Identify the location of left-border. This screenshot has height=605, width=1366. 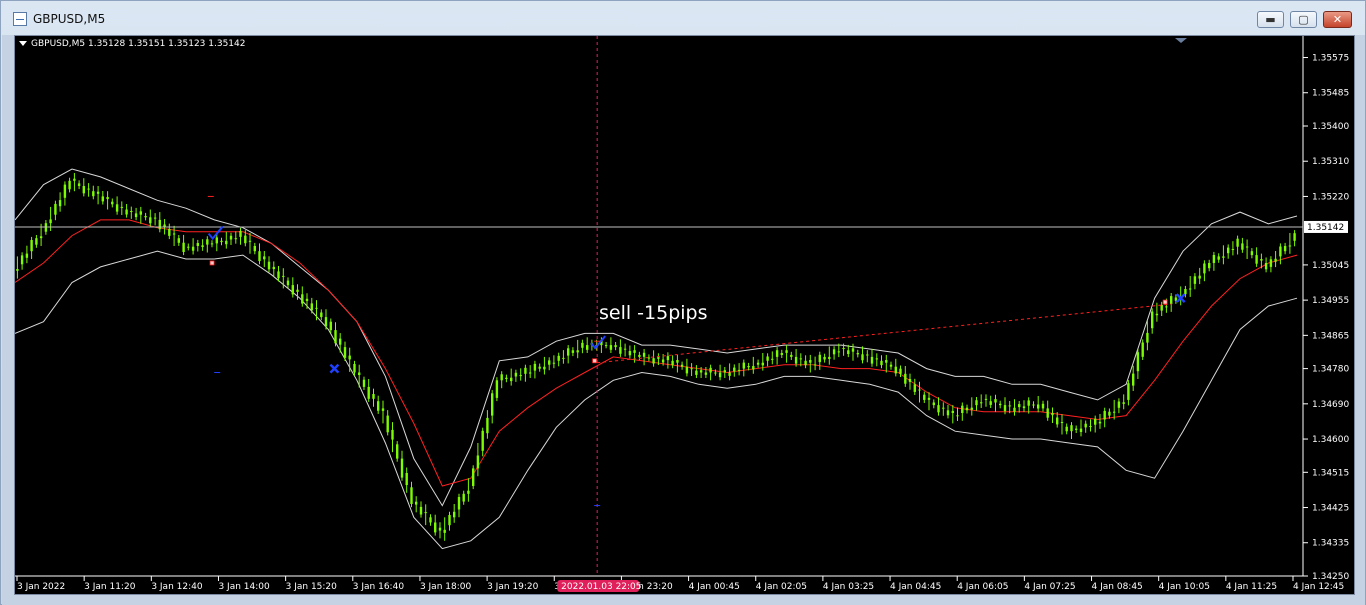
(8, 315).